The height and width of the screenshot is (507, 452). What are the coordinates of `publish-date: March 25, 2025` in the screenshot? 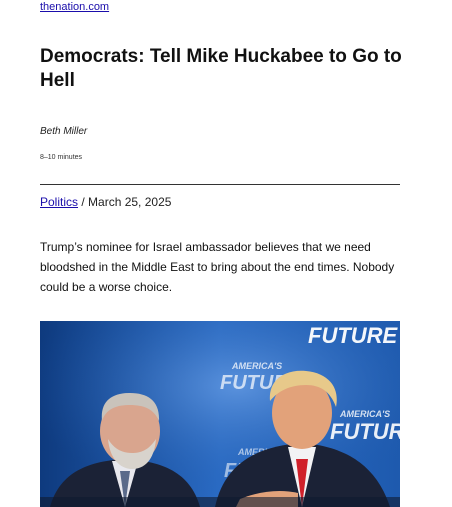 It's located at (130, 202).